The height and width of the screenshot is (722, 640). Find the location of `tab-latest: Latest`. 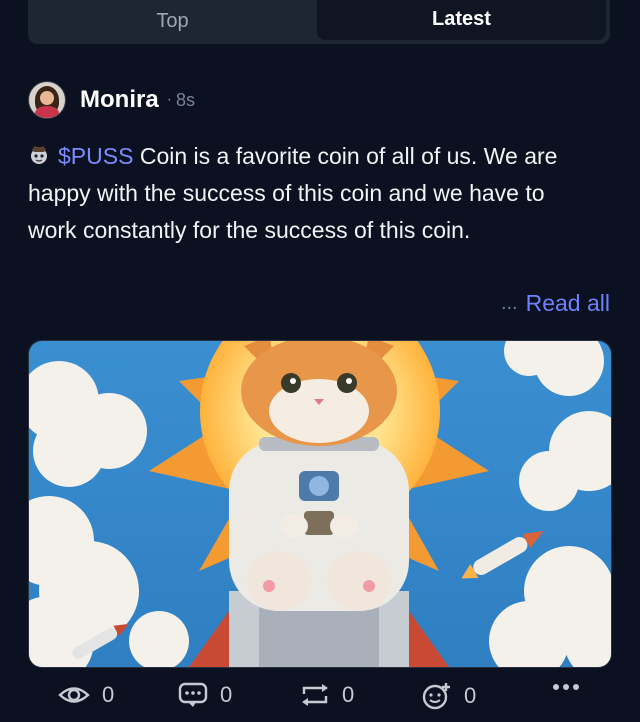

tab-latest: Latest is located at coordinates (461, 20).